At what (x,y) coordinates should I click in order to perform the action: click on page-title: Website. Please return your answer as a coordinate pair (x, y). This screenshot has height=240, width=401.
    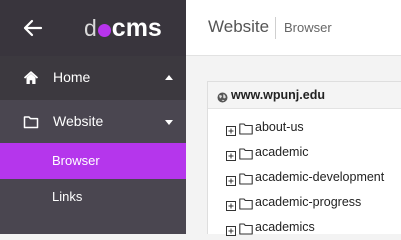
    Looking at the image, I should click on (238, 27).